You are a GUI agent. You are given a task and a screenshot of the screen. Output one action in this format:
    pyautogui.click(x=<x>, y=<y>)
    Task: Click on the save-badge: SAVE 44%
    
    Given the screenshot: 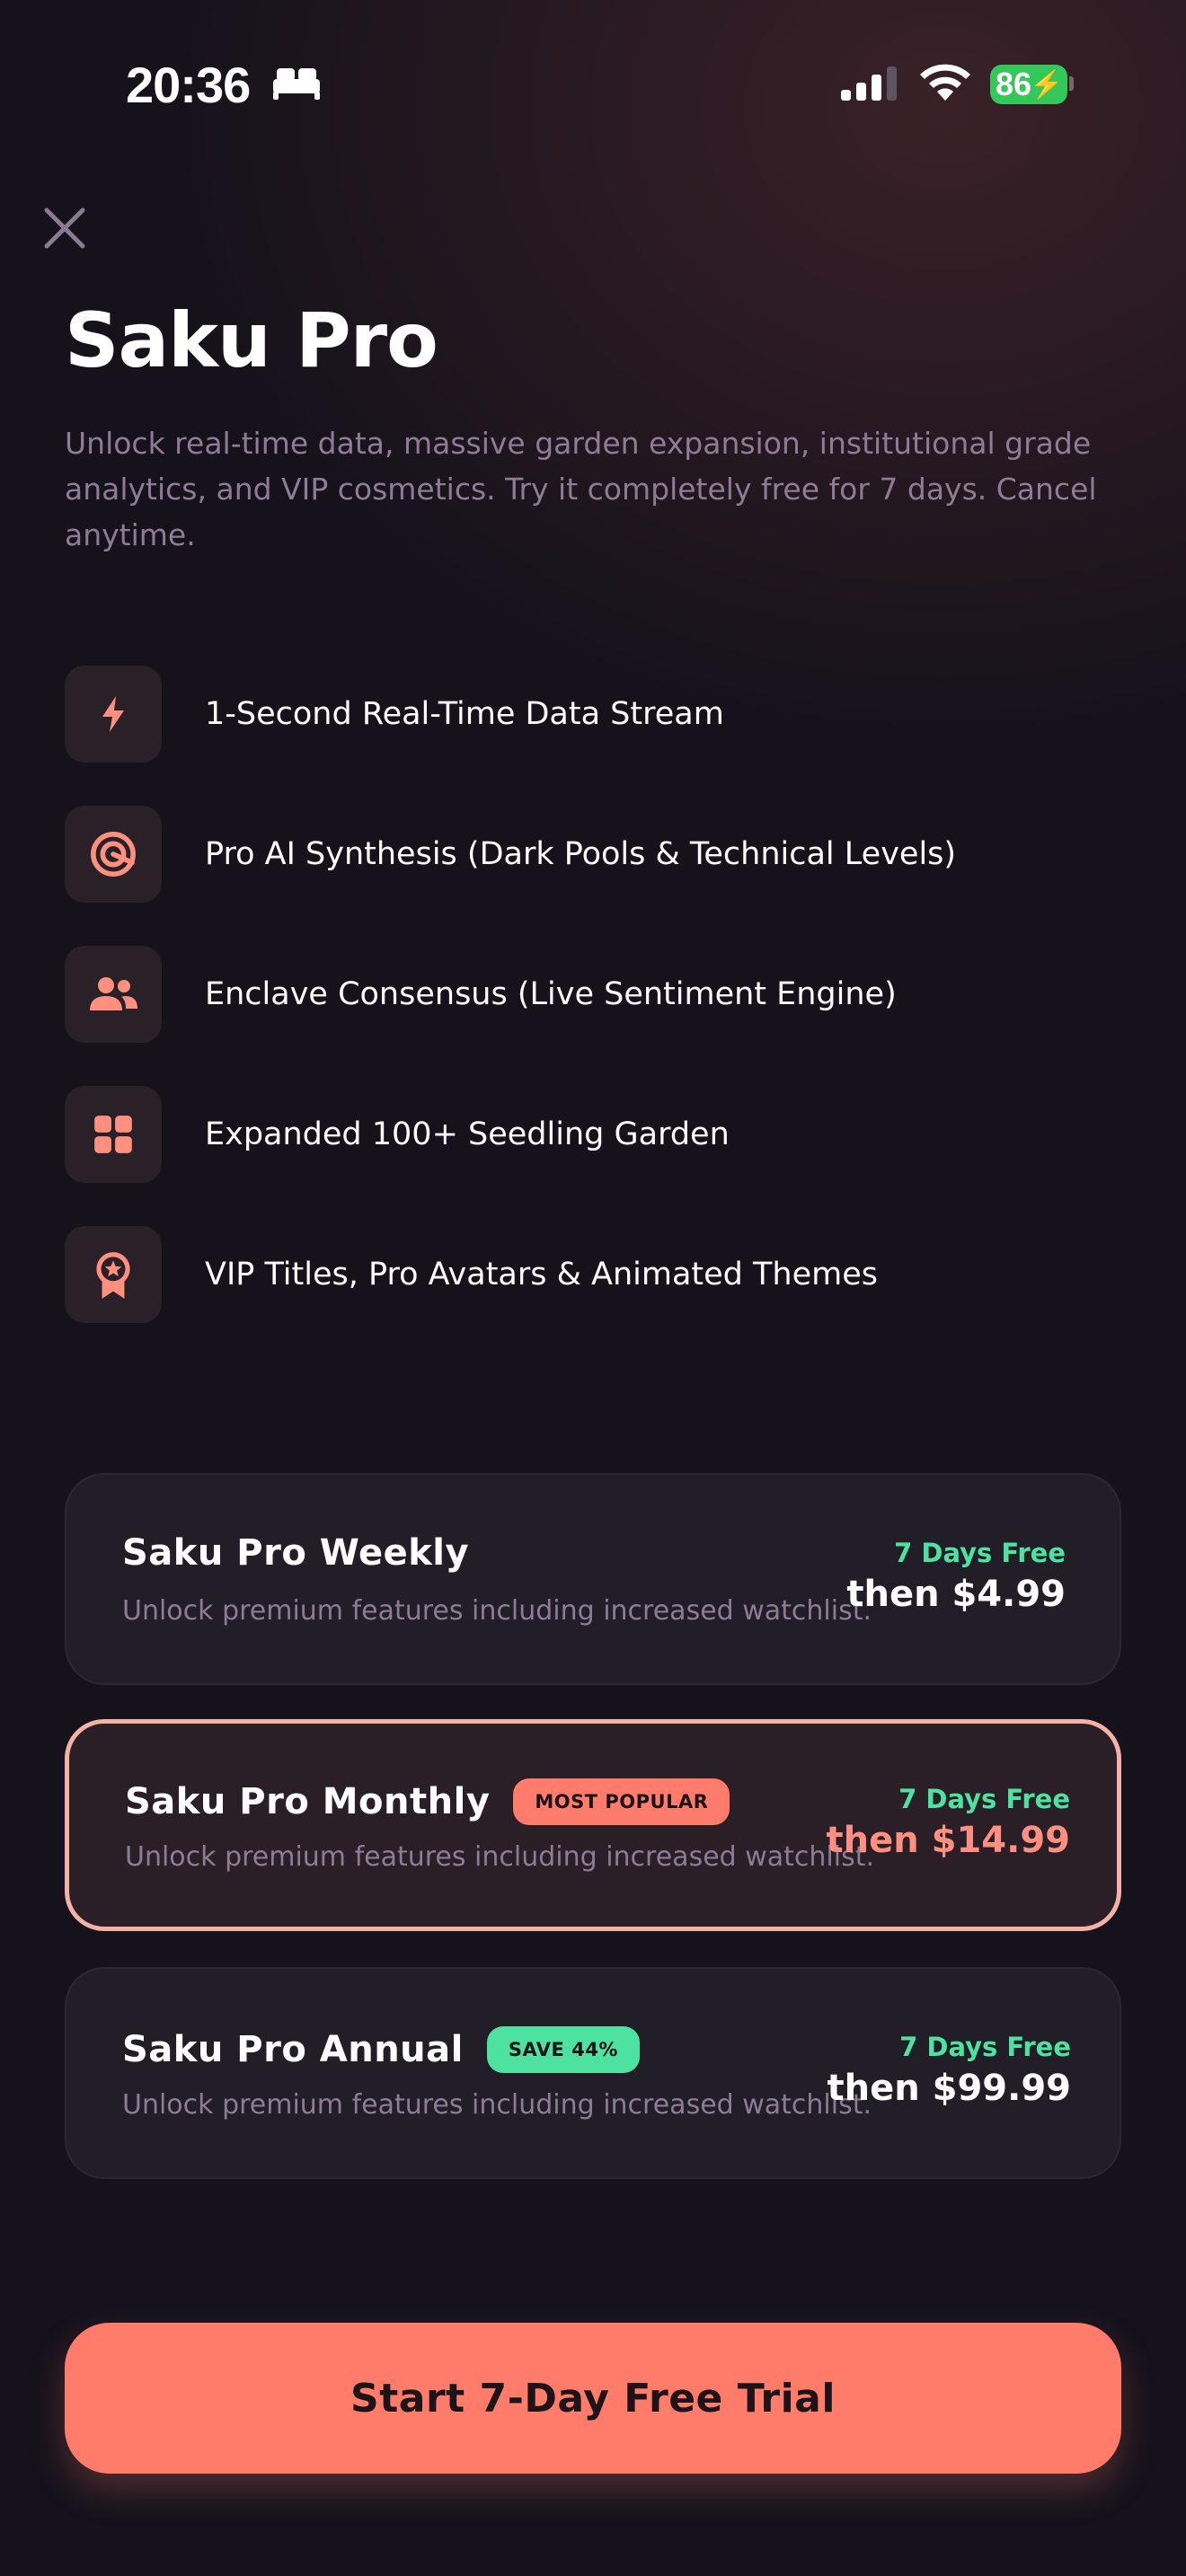 What is the action you would take?
    pyautogui.click(x=563, y=2049)
    